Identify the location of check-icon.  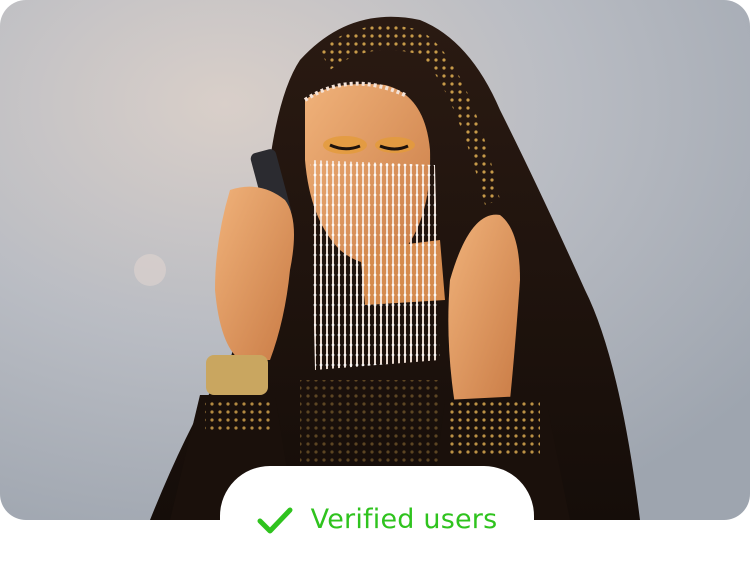
(275, 520).